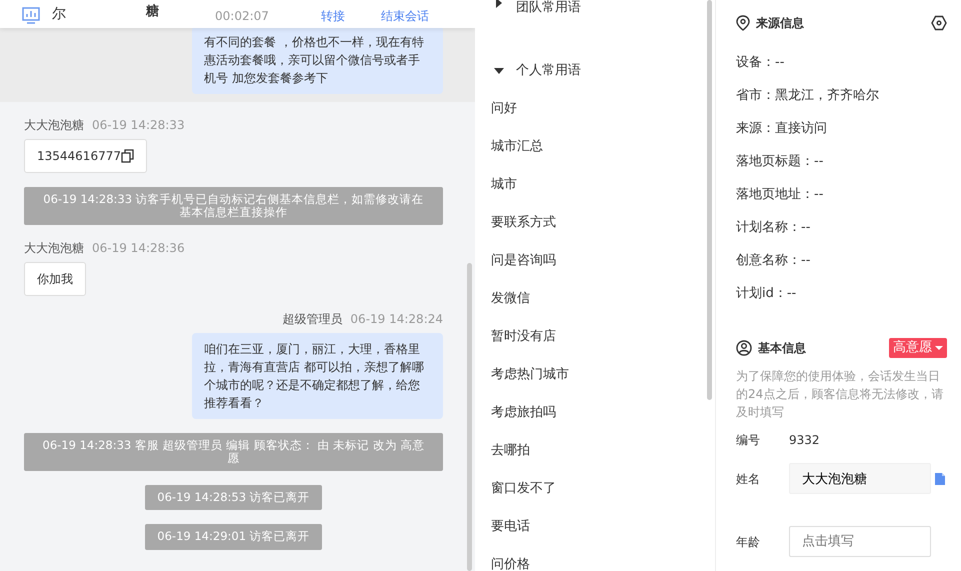  Describe the element at coordinates (233, 497) in the screenshot. I see `status-notice: 06-19 14:28:53 访客已离开` at that location.